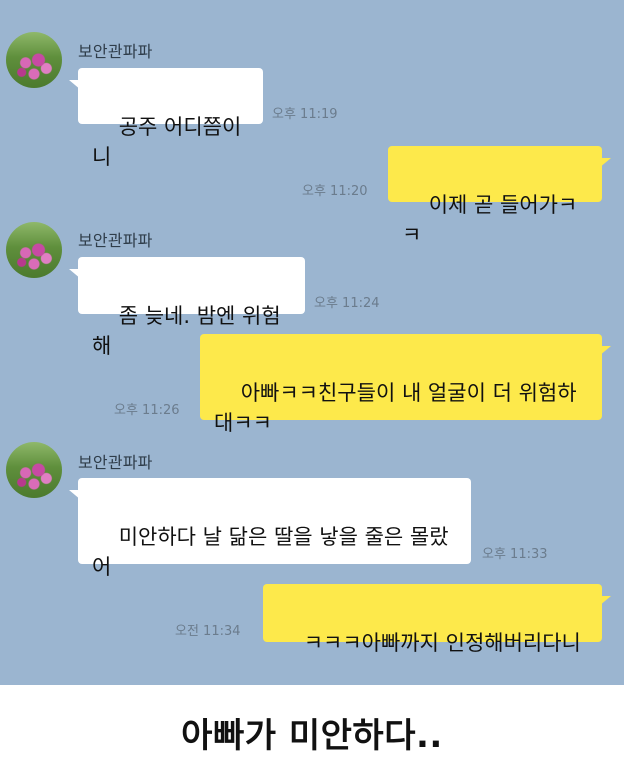 The width and height of the screenshot is (624, 775). What do you see at coordinates (270, 552) in the screenshot?
I see `message-text: 미안하다 날 닮은 딸을 낳을 줄은 몰랐 어` at bounding box center [270, 552].